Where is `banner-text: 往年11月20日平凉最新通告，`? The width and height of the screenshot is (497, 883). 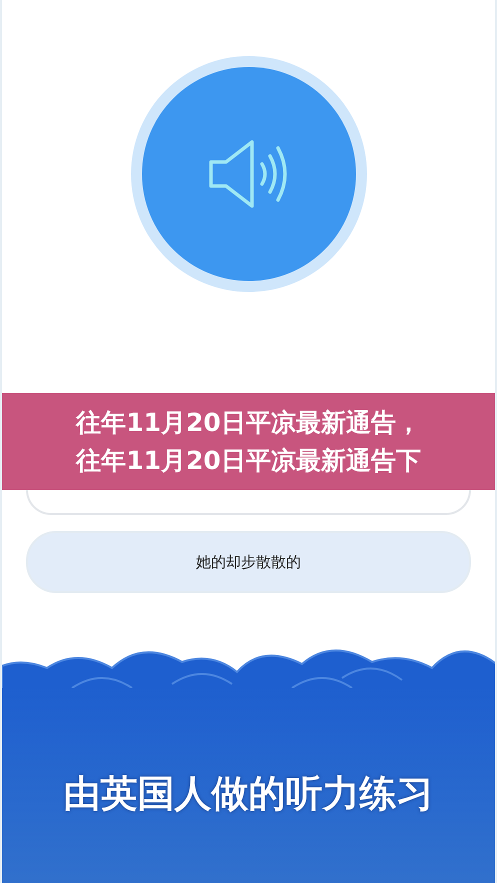
banner-text: 往年11月20日平凉最新通告， is located at coordinates (248, 422).